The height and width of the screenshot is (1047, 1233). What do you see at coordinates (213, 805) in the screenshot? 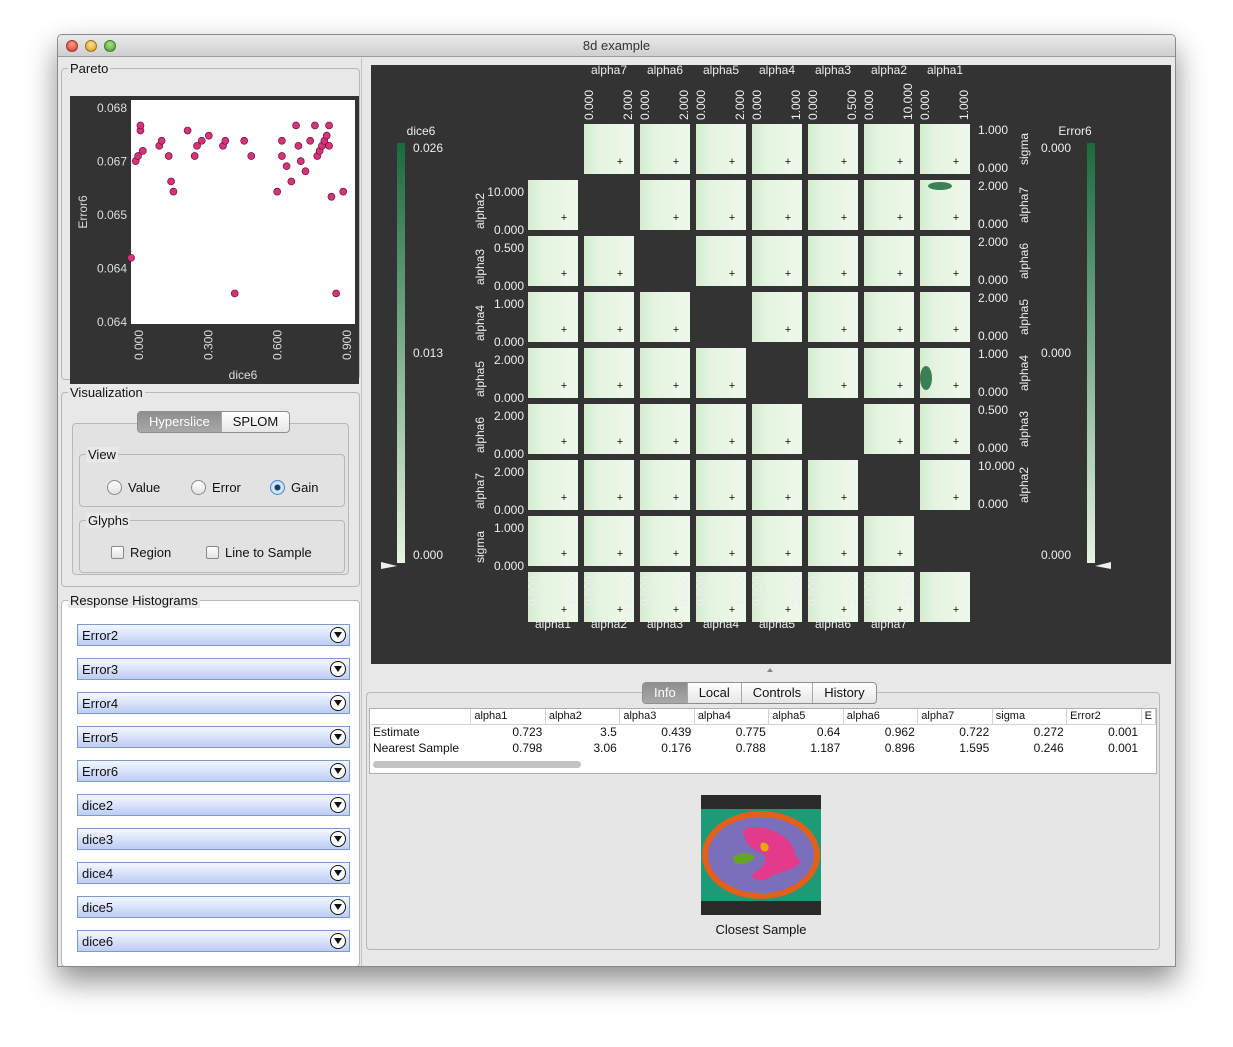
I see `histogram-item: dice2` at bounding box center [213, 805].